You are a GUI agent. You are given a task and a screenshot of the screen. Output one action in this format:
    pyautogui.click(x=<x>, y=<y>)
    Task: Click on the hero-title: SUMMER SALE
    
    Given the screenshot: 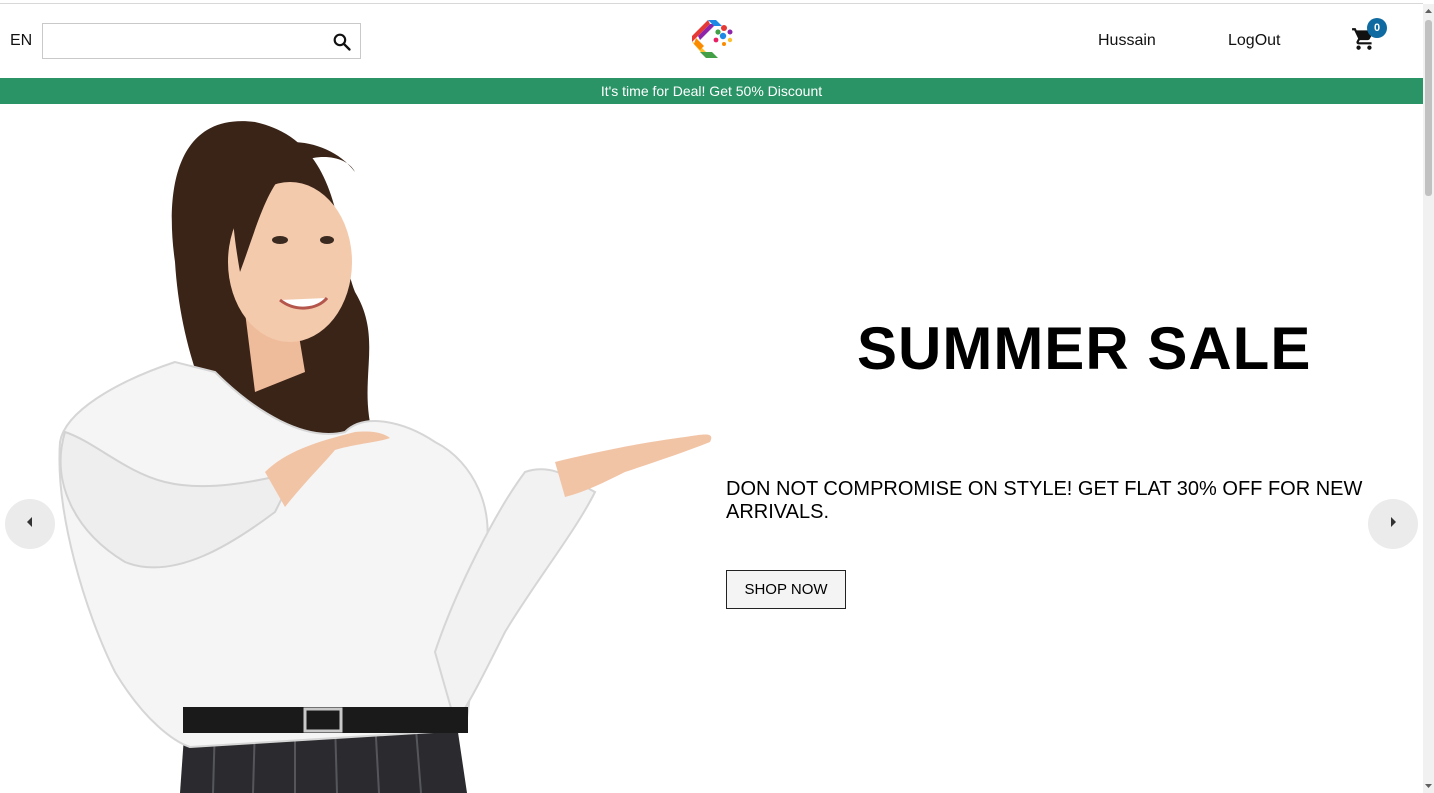 What is the action you would take?
    pyautogui.click(x=1084, y=348)
    